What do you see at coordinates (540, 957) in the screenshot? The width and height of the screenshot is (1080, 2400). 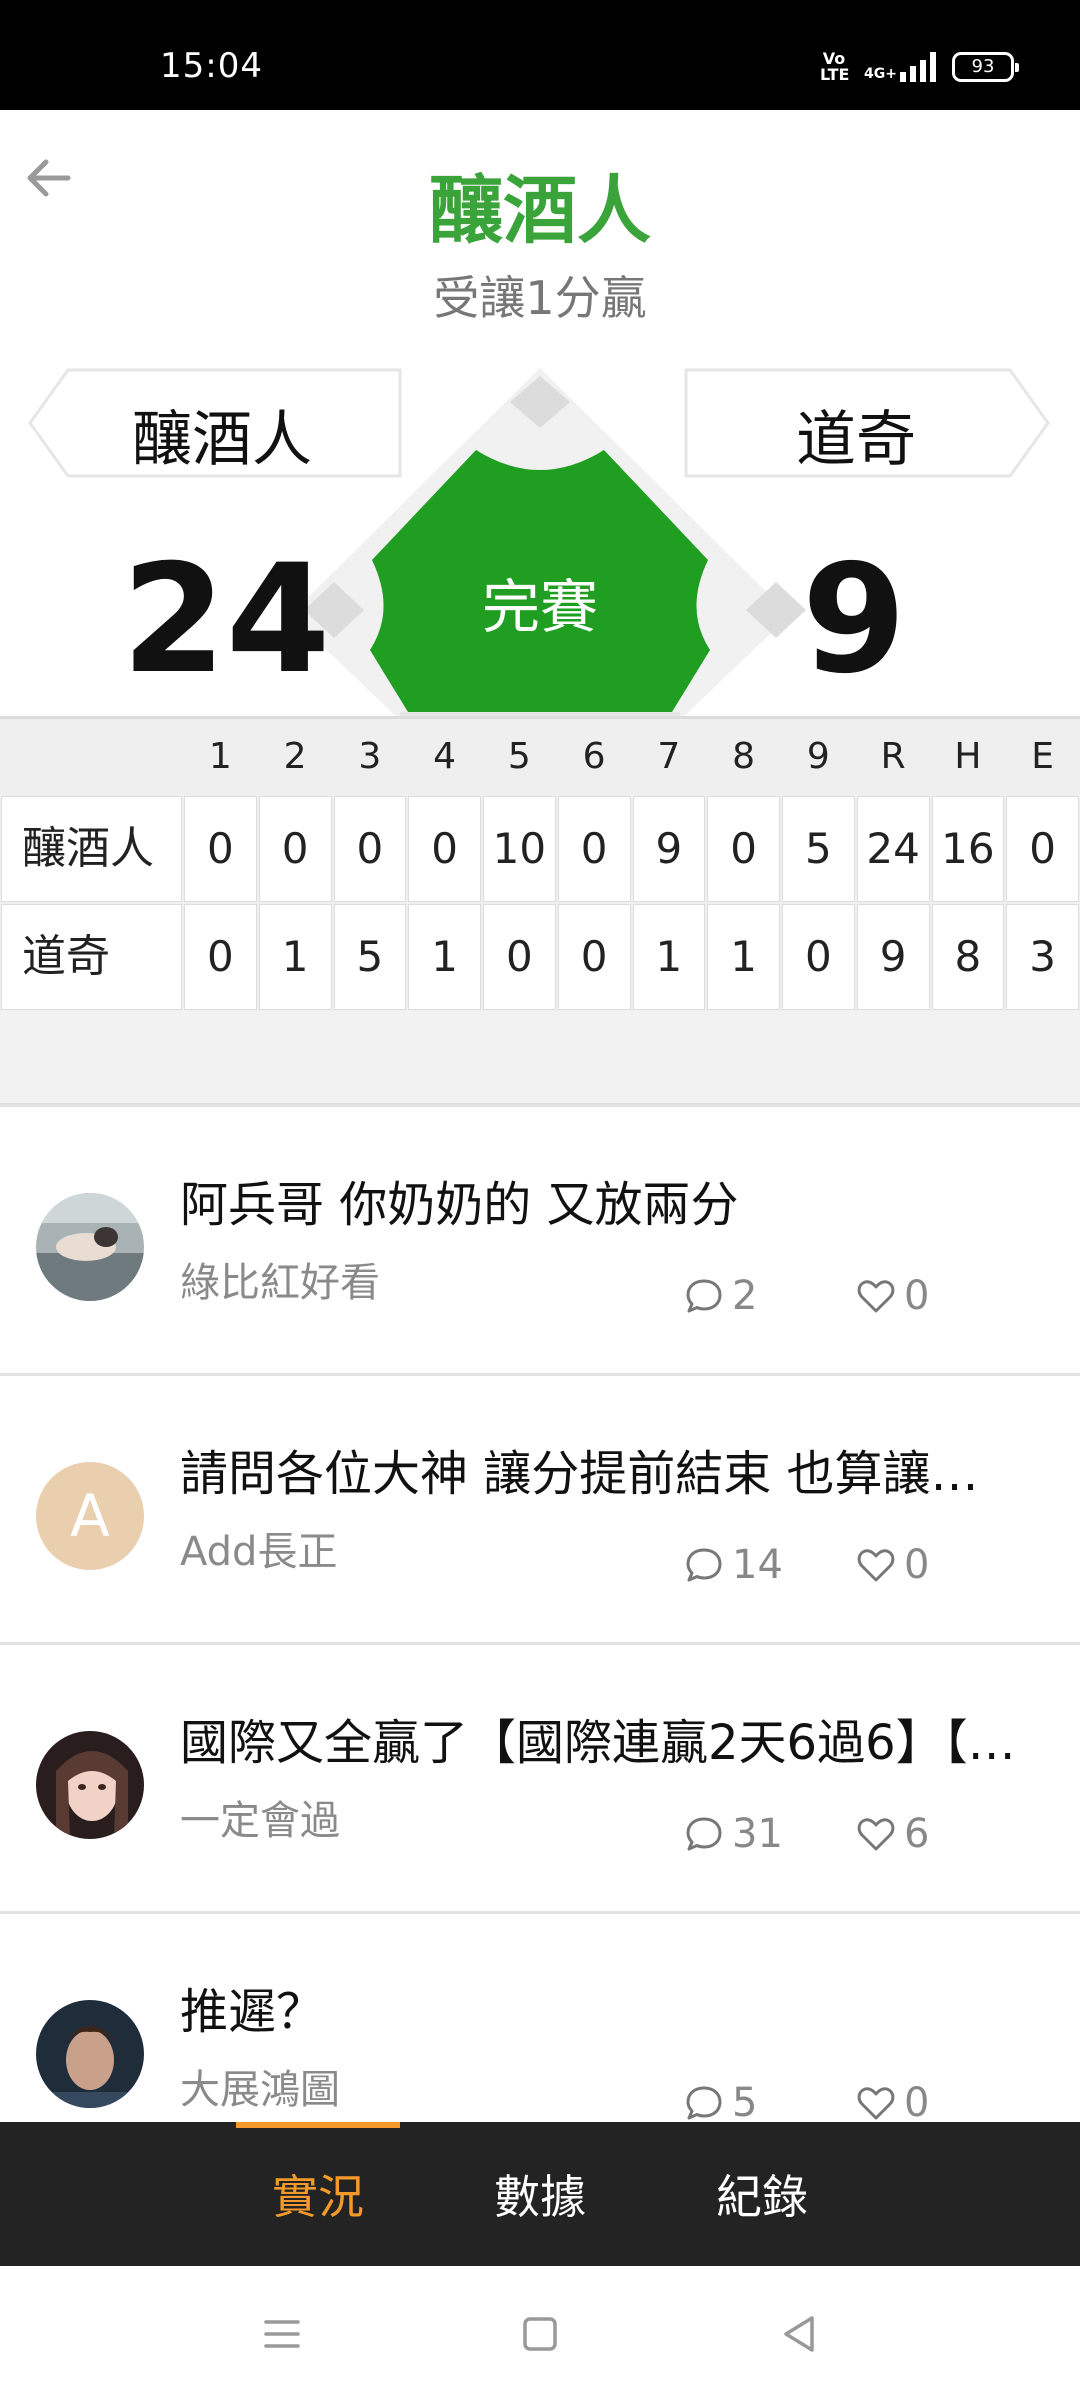 I see `linescore-row-away: 道奇 0 1 5 1 0 0 1 1 0 9 8 3` at bounding box center [540, 957].